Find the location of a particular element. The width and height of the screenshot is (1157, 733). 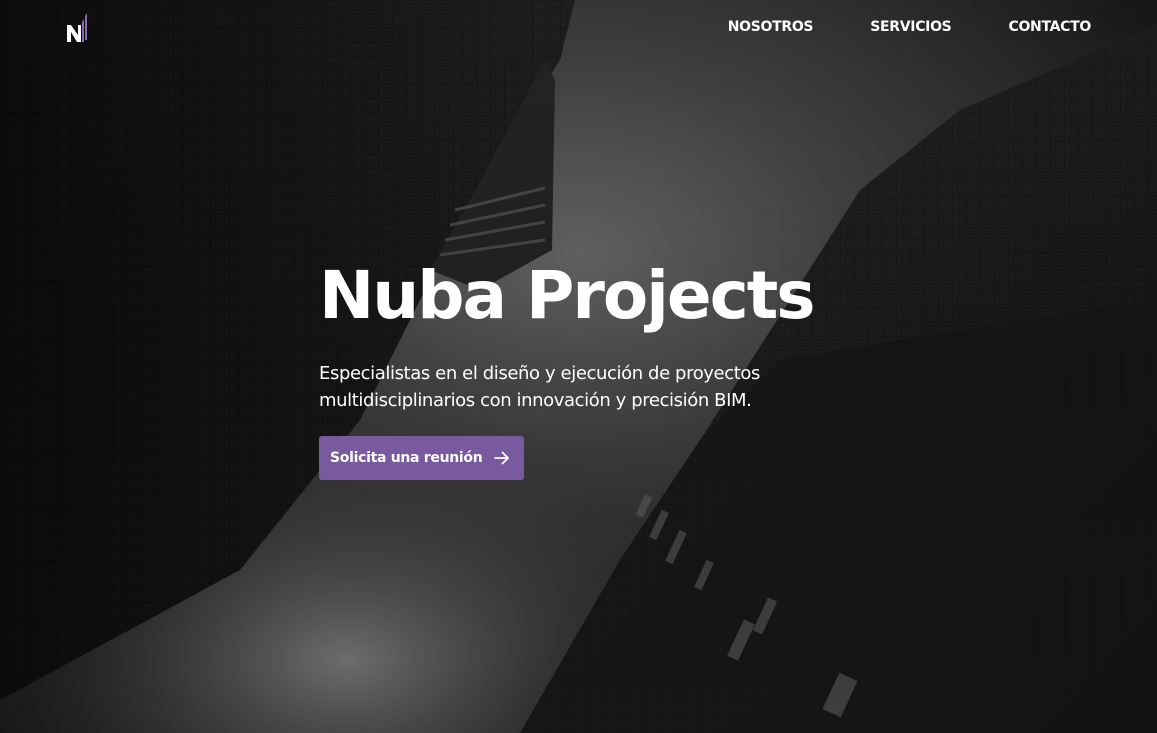

nav-link-servicios: SERVICIOS is located at coordinates (911, 27).